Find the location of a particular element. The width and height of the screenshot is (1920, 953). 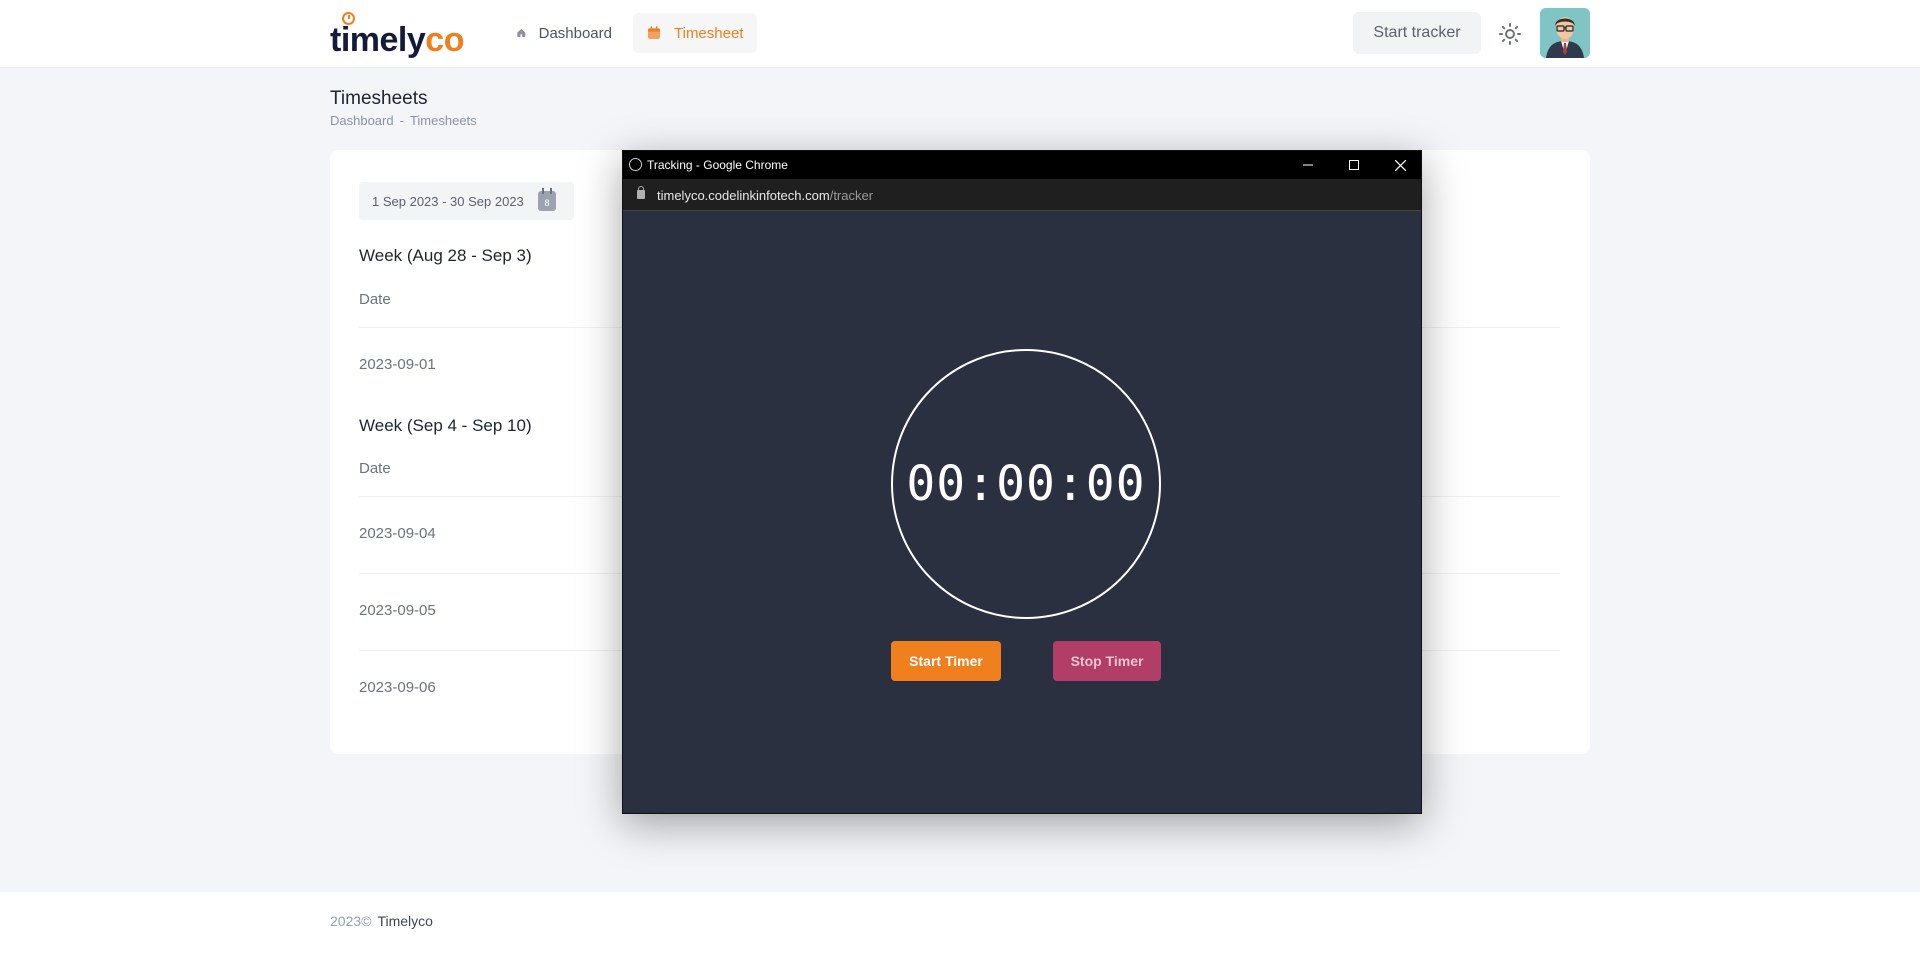

week-title: Week (Sep 4 - Sep 10) is located at coordinates (445, 425).